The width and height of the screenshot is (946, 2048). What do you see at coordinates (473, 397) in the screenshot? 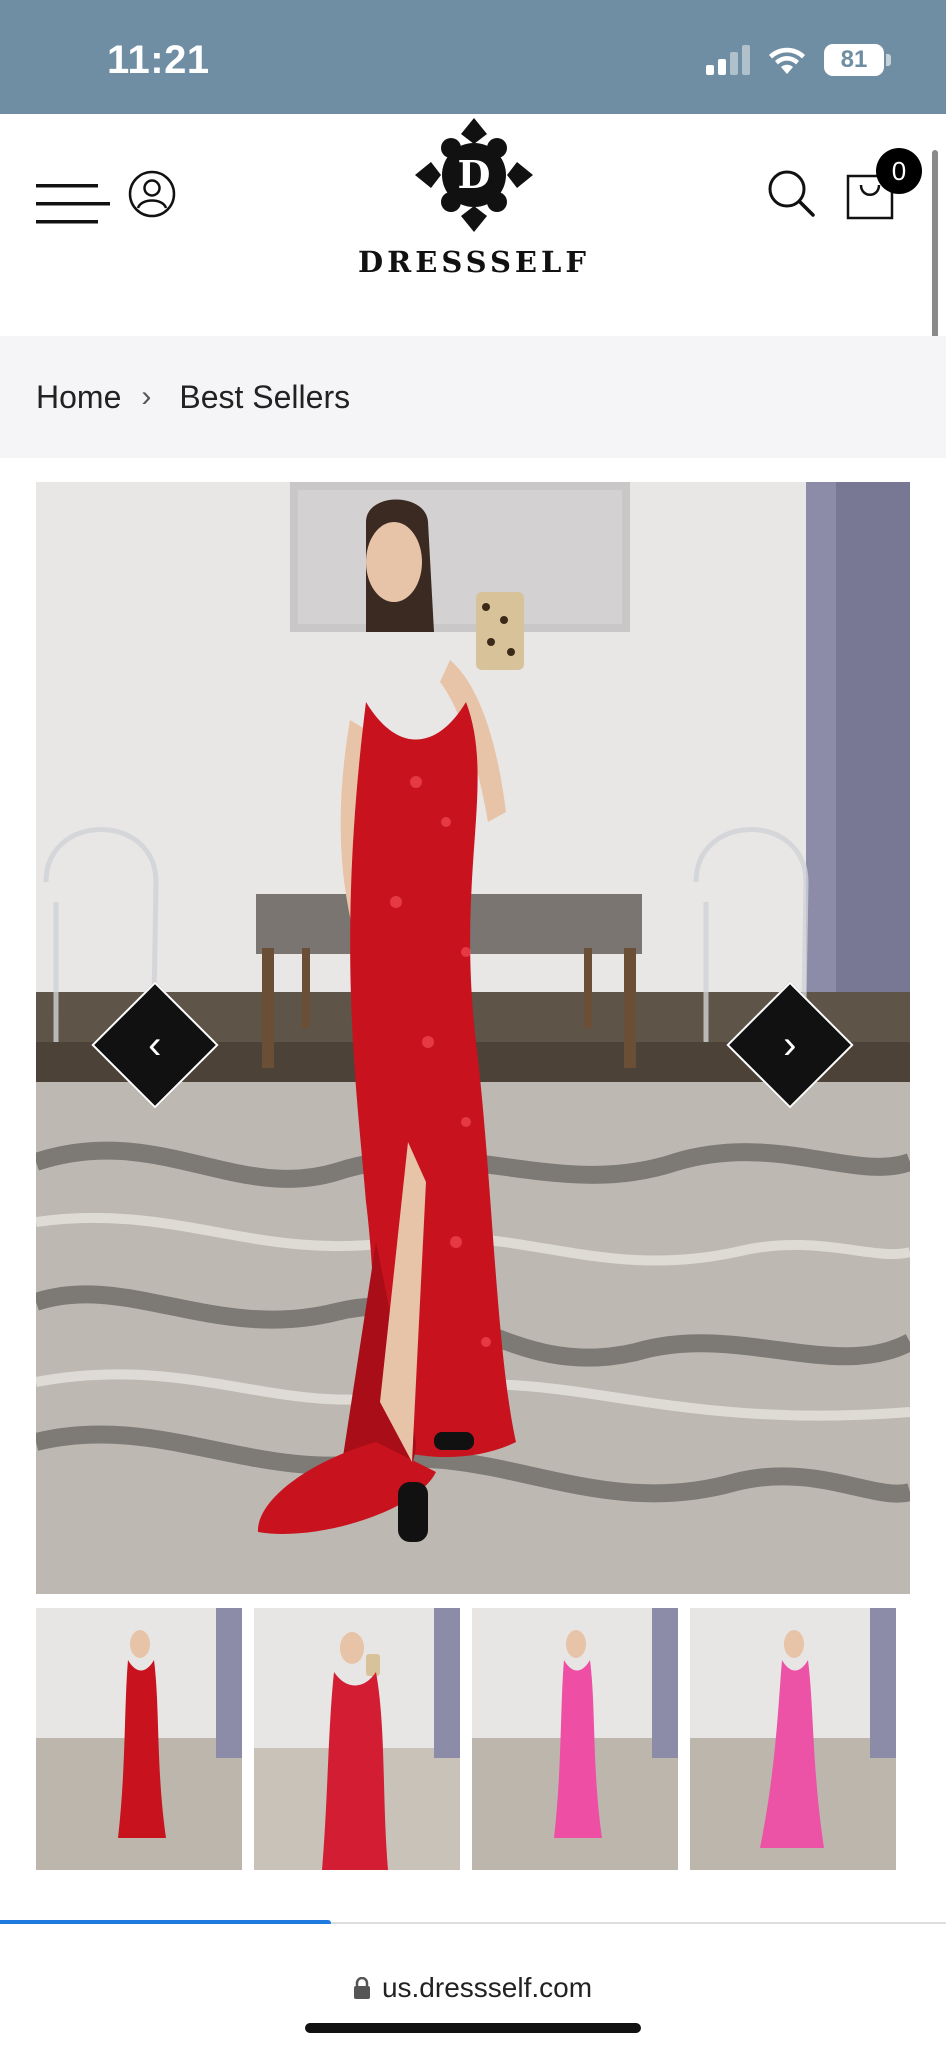
I see `breadcrumb: Home › Best Sellers` at bounding box center [473, 397].